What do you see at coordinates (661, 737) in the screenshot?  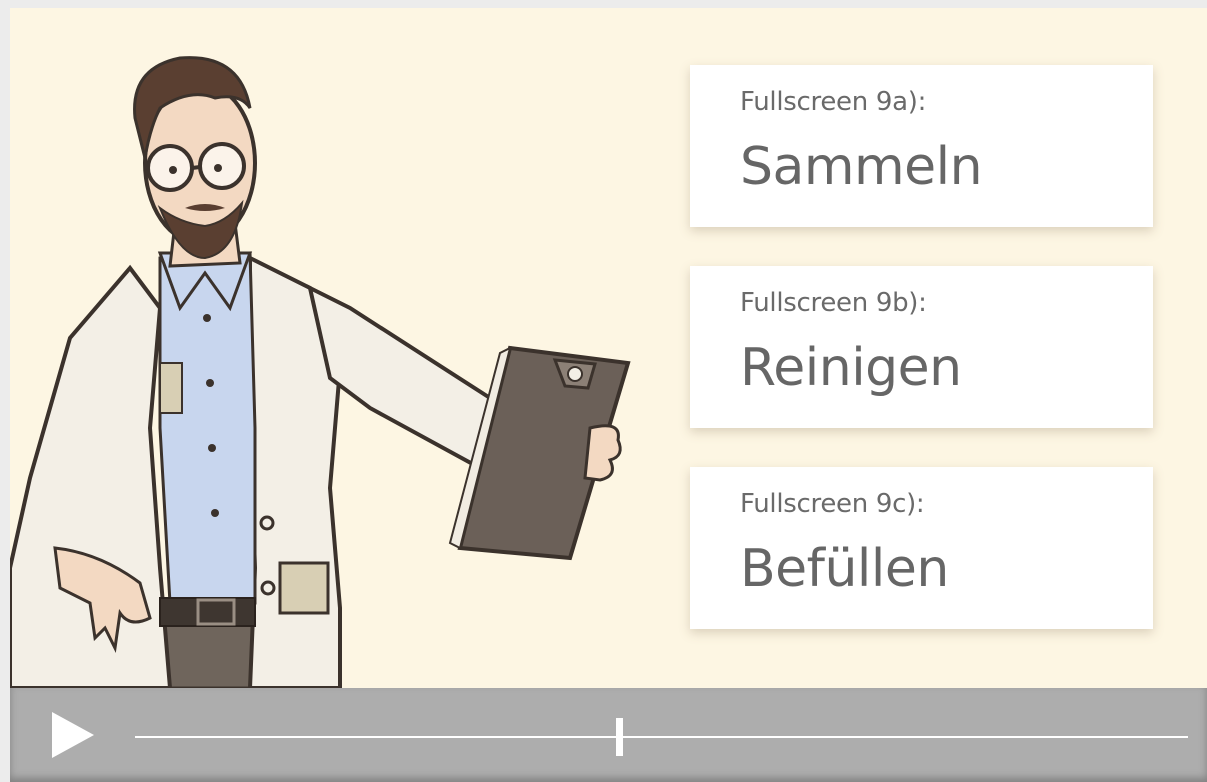 I see `progress-track` at bounding box center [661, 737].